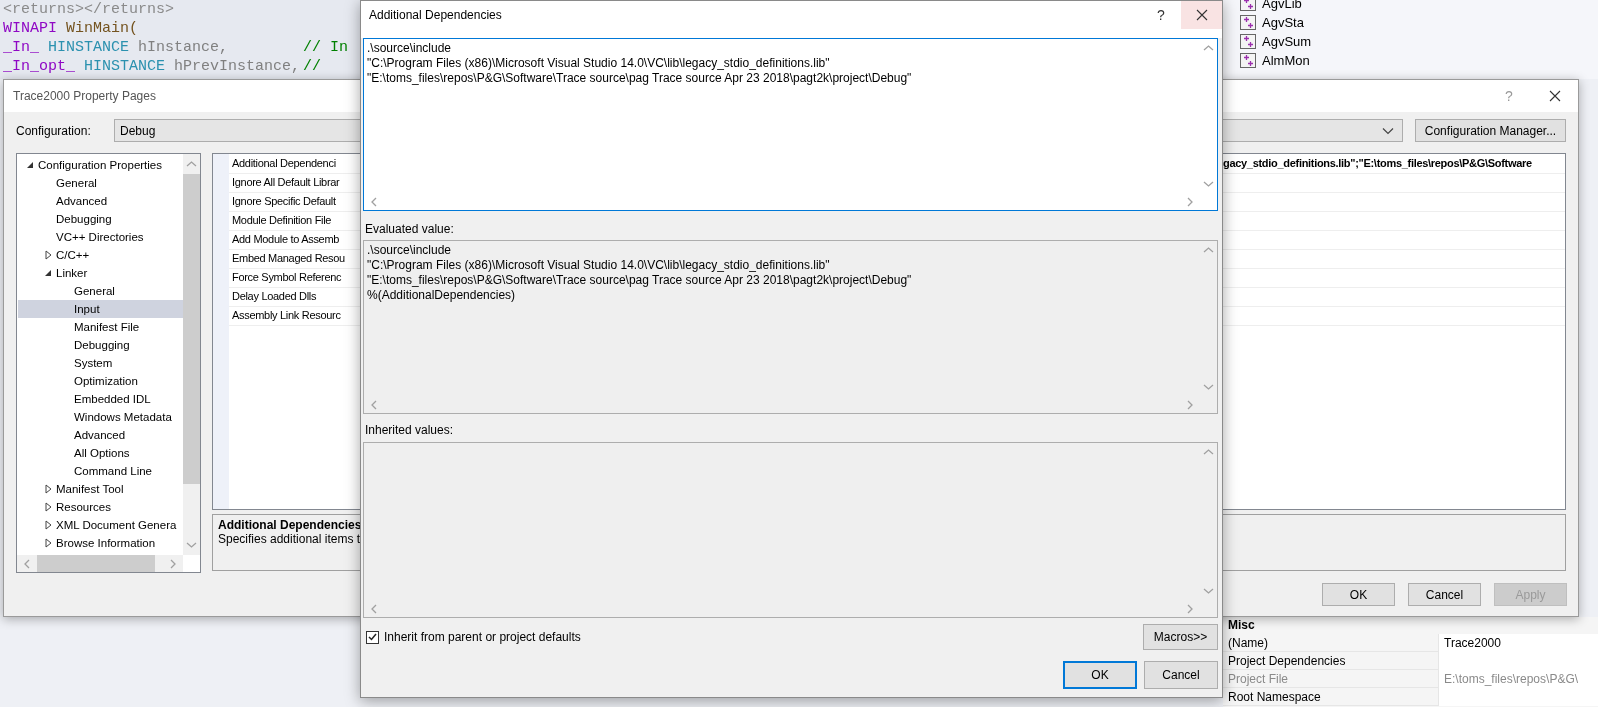 The width and height of the screenshot is (1598, 707). What do you see at coordinates (100, 165) in the screenshot?
I see `tree-item: Configuration Properties` at bounding box center [100, 165].